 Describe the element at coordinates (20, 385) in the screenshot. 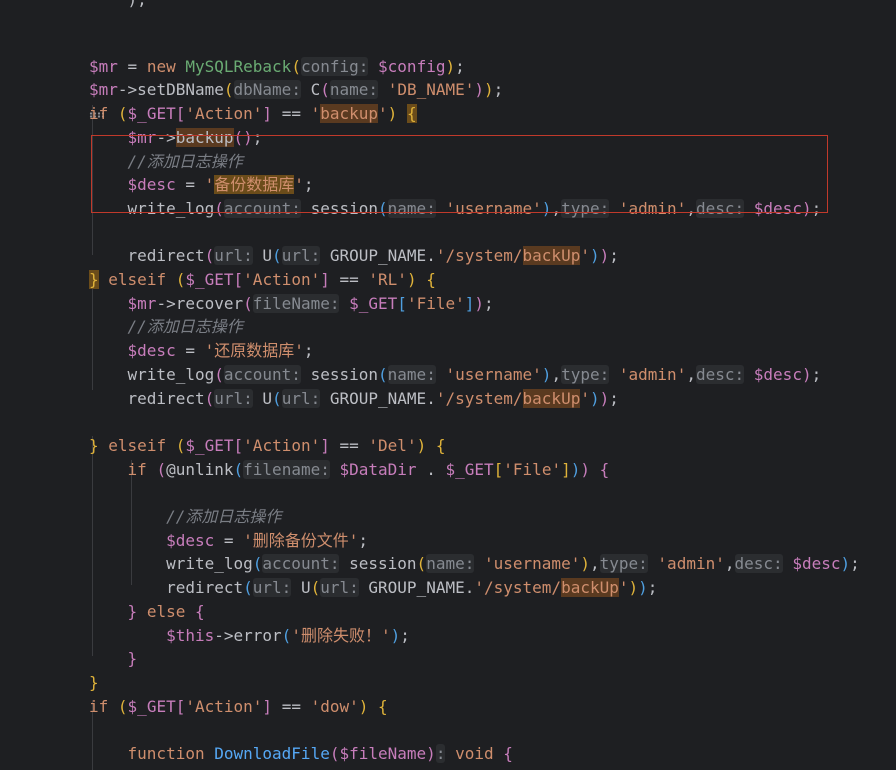

I see `editor-gutter` at that location.